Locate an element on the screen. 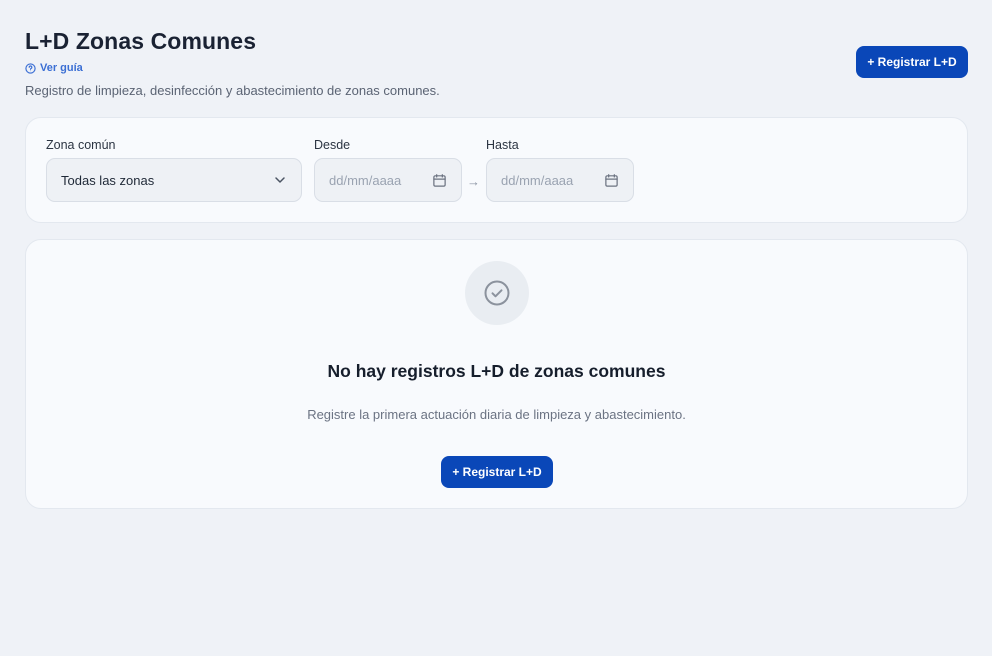  empty-state-title: No hay registros L+D de zonas comunes is located at coordinates (496, 371).